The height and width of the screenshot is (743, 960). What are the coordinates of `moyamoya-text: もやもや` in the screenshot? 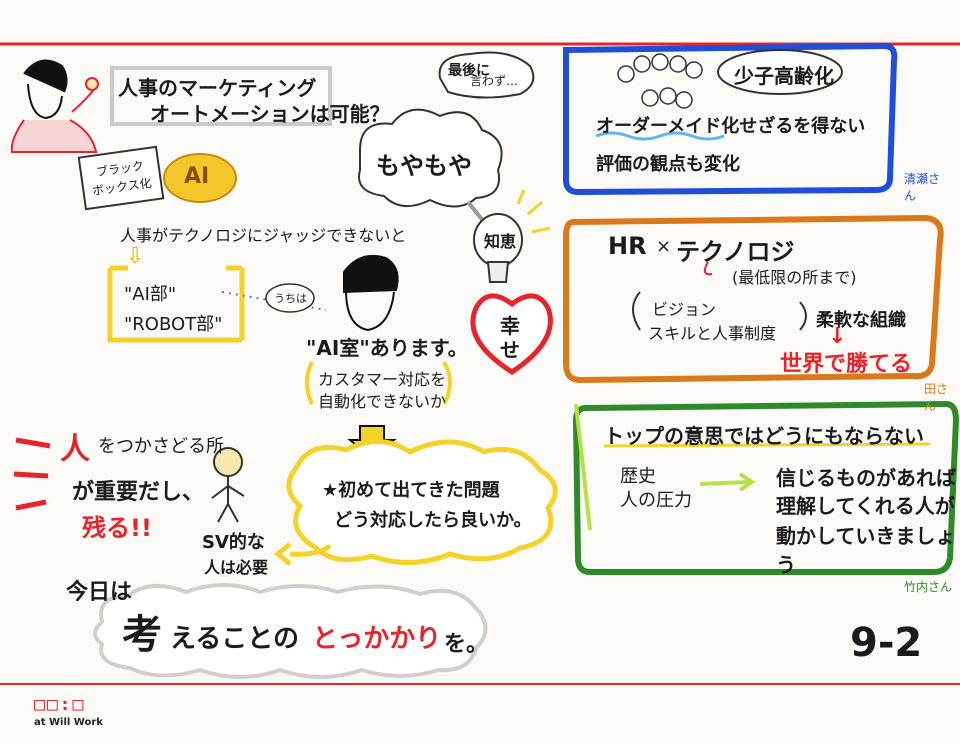 It's located at (424, 166).